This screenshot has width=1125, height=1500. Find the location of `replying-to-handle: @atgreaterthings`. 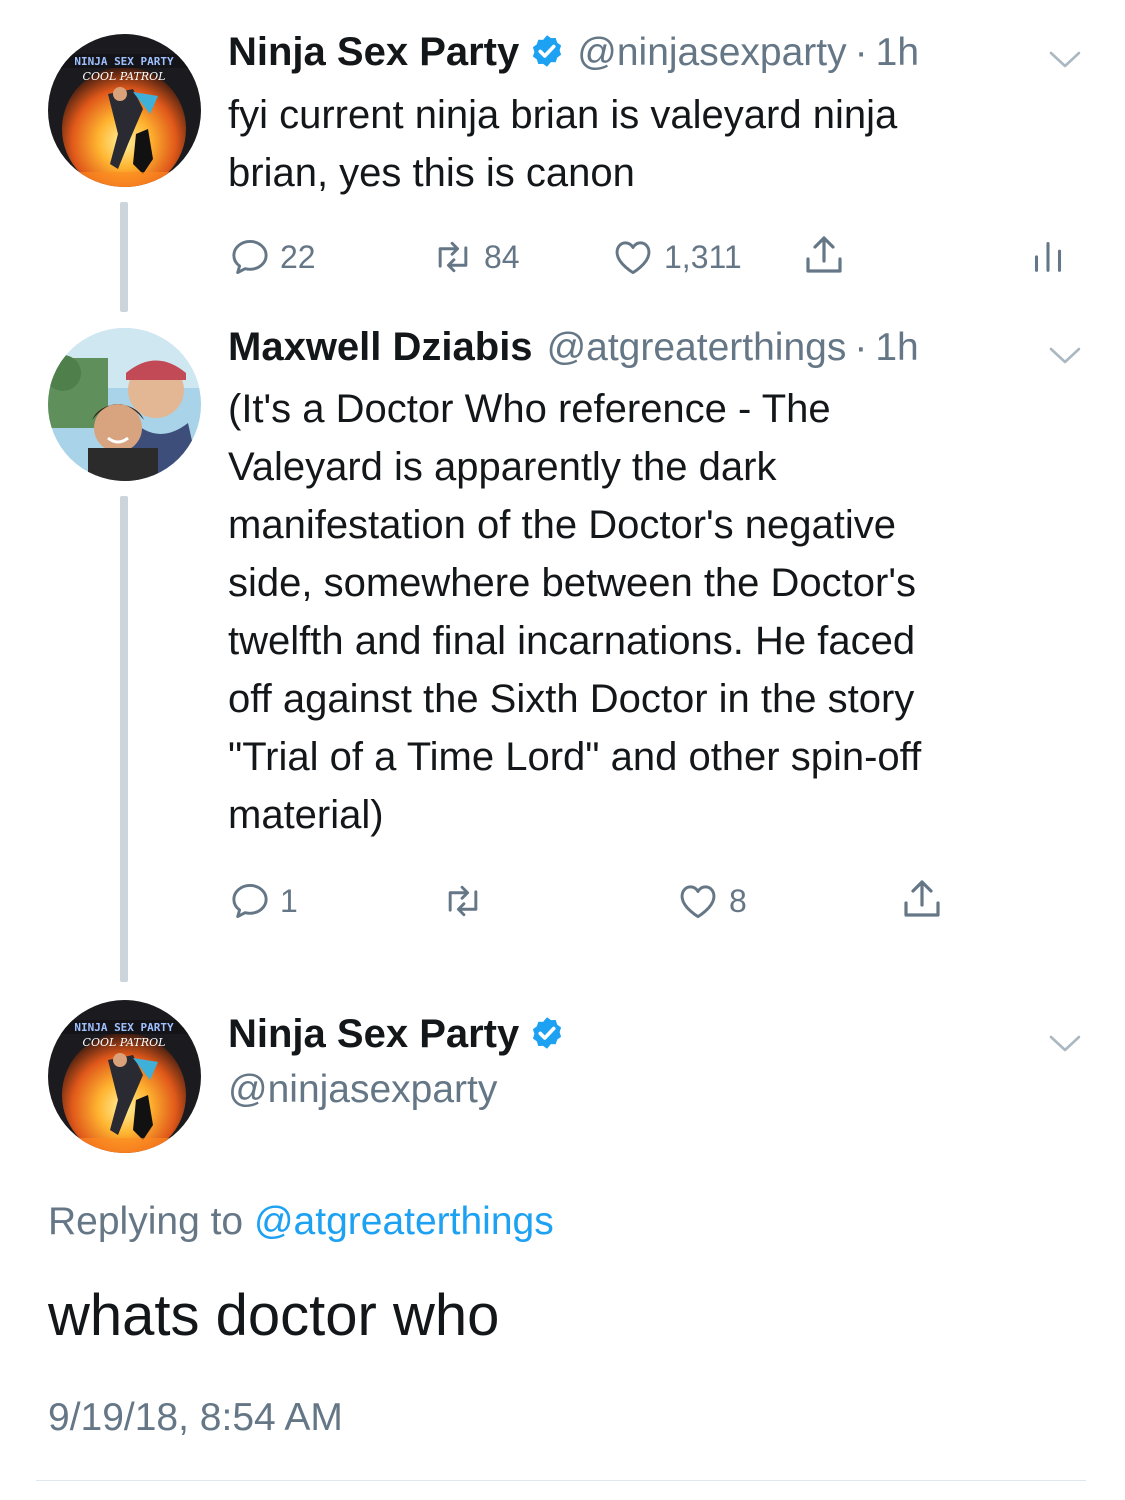

replying-to-handle: @atgreaterthings is located at coordinates (404, 1221).